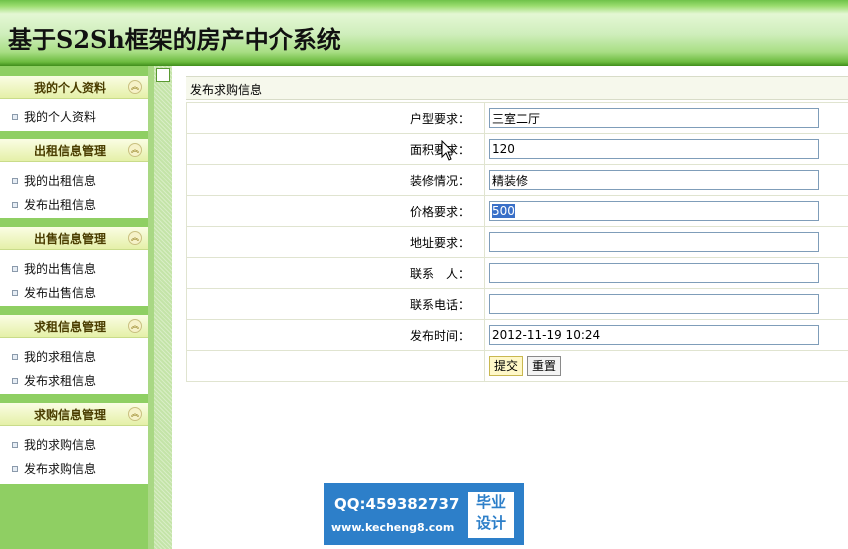  Describe the element at coordinates (335, 335) in the screenshot. I see `field-label: 发布时间：` at that location.